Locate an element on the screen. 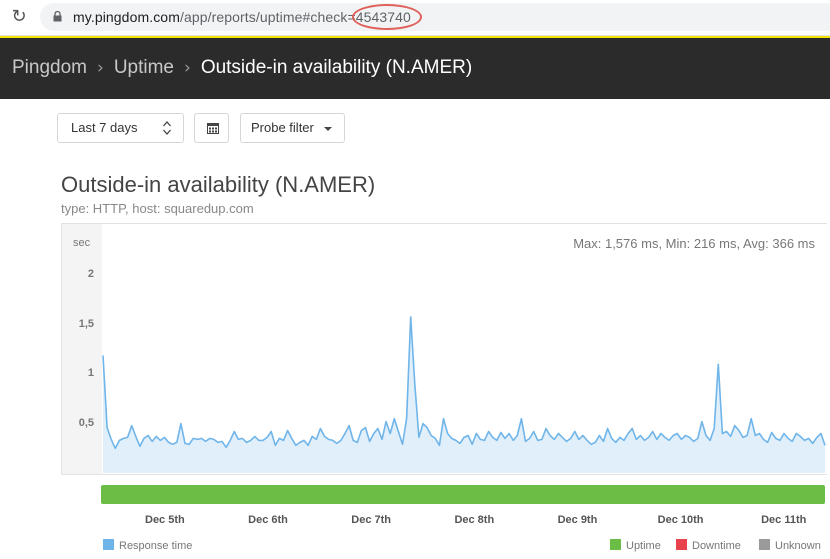  y-tick-label: 1 is located at coordinates (90, 373).